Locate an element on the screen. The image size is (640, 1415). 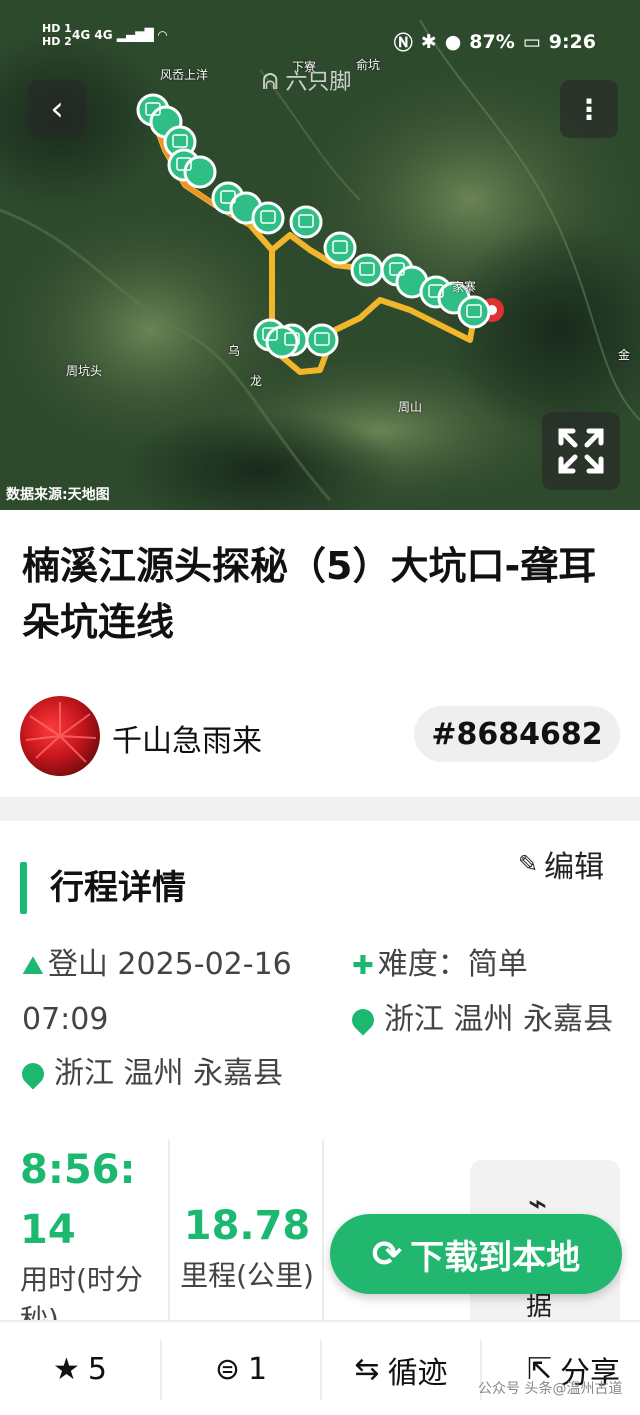
footprint-icon: ᕱ is located at coordinates (270, 82).